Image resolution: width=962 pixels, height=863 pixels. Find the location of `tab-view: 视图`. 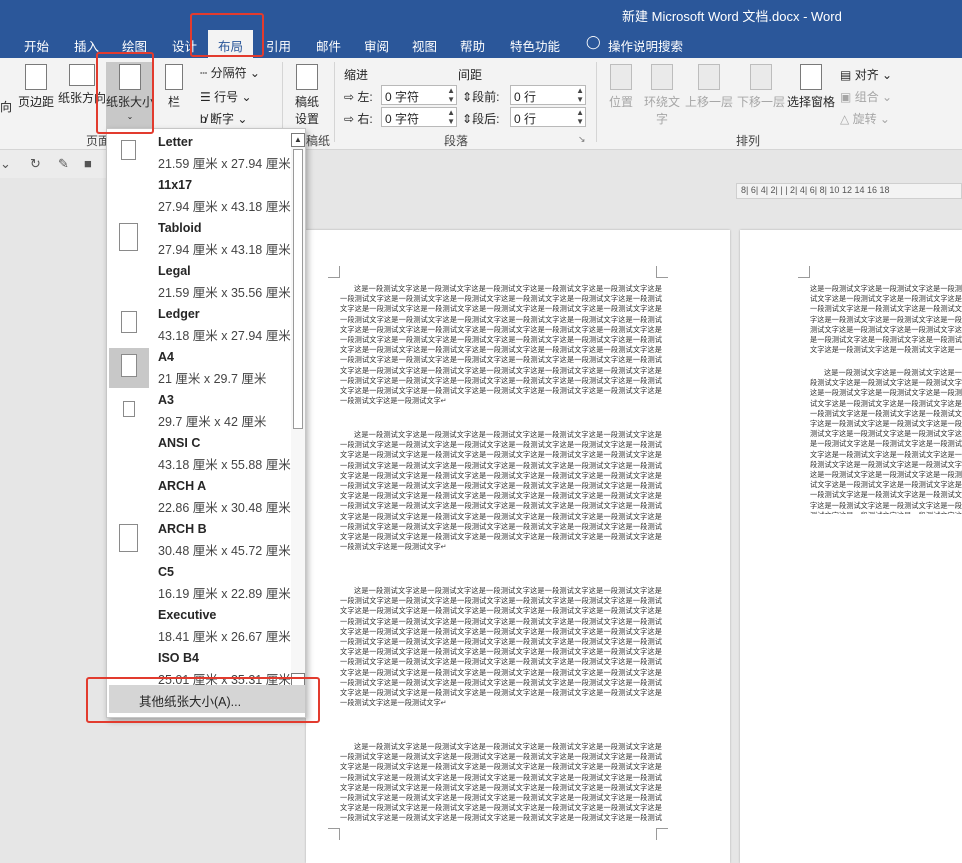

tab-view: 视图 is located at coordinates (424, 45).